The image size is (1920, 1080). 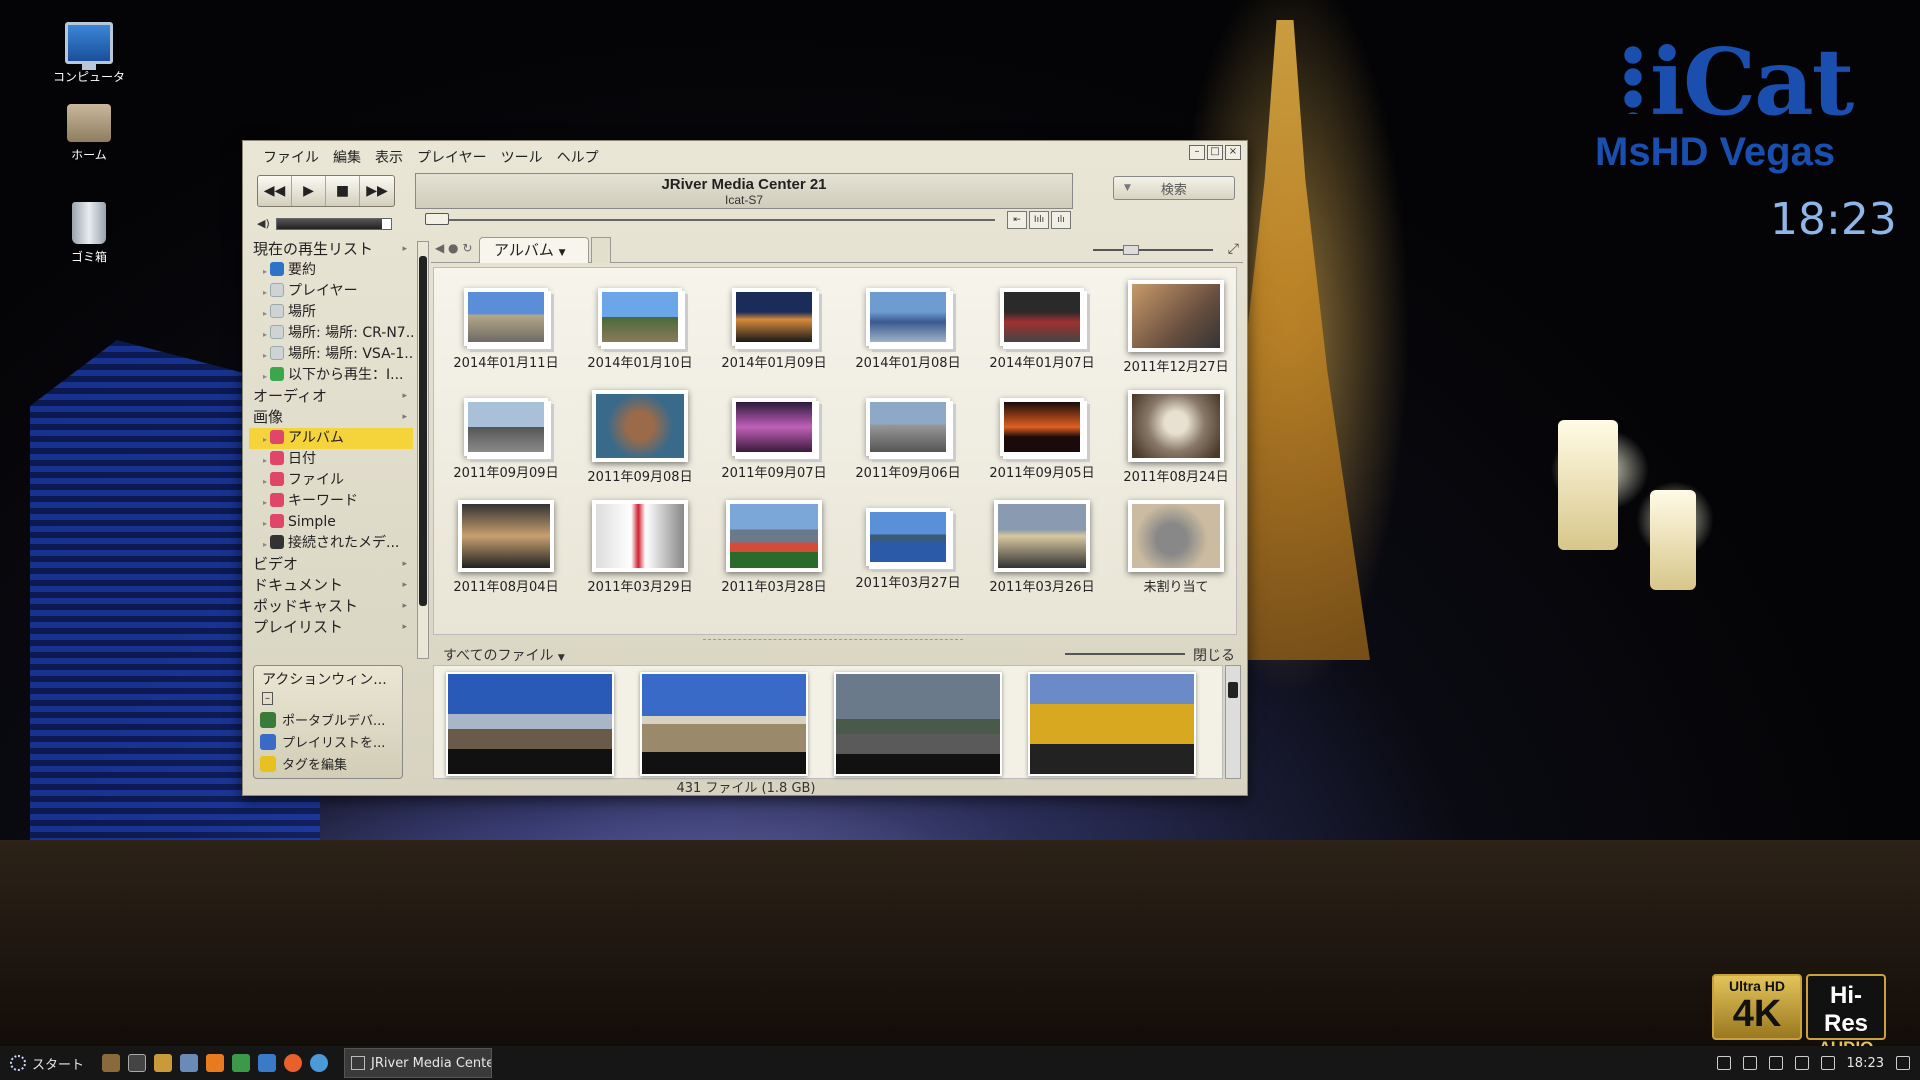 What do you see at coordinates (1174, 188) in the screenshot?
I see `search-box: ▼ 検索` at bounding box center [1174, 188].